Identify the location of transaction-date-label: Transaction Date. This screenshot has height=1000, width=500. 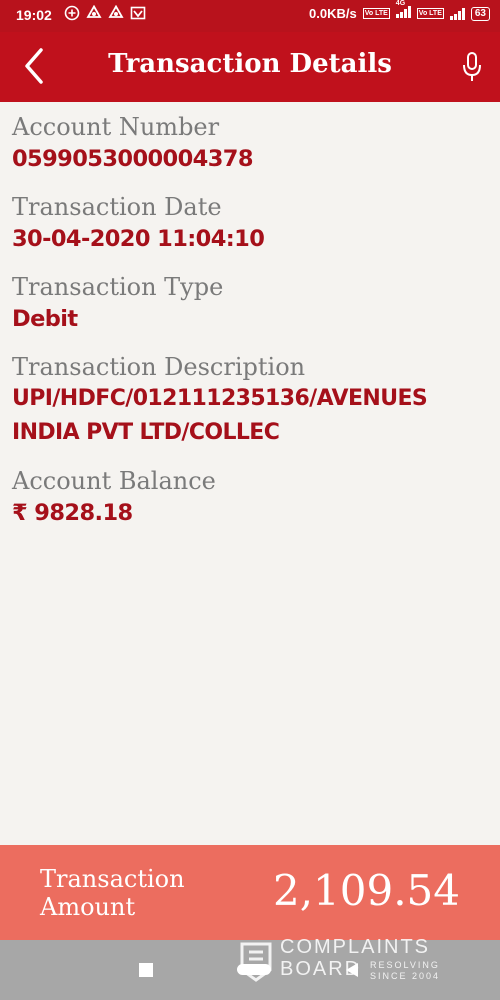
(117, 207).